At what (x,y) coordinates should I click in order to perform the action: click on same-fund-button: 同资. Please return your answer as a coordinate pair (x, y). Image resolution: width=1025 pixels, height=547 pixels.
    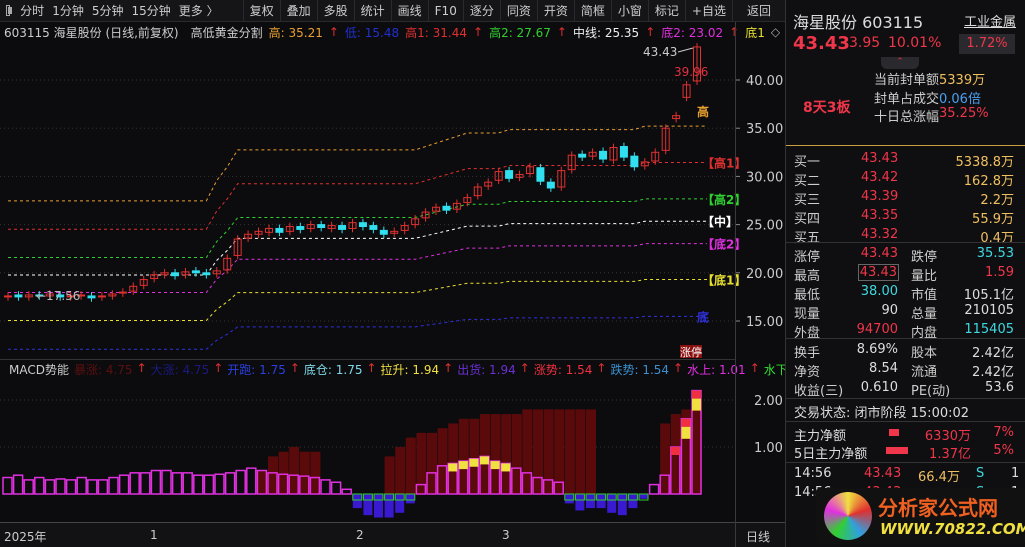
    Looking at the image, I should click on (518, 11).